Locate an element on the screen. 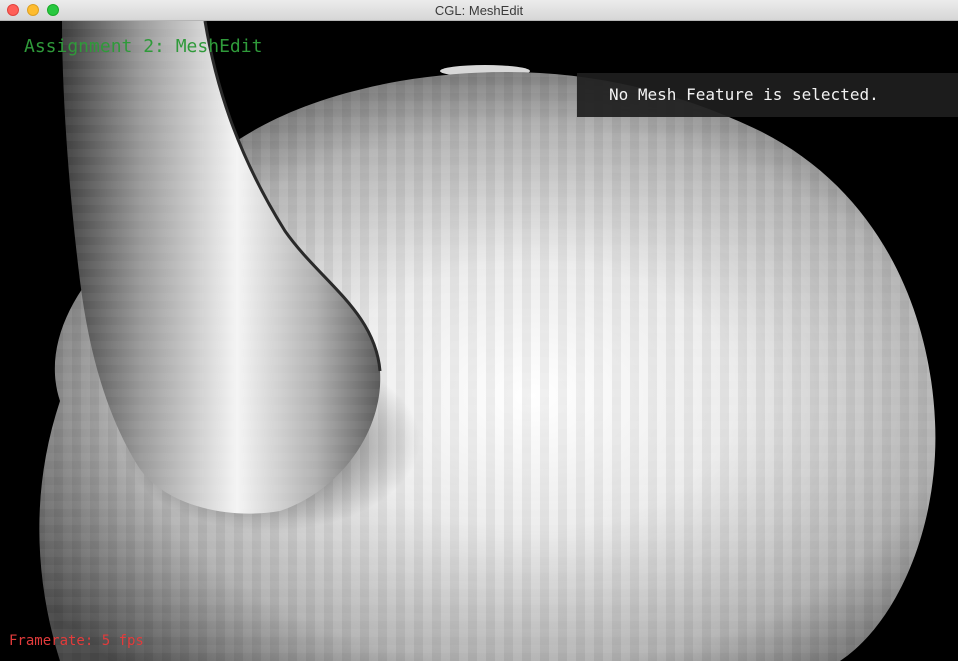  selection-status-text: No Mesh Feature is selected. is located at coordinates (744, 94).